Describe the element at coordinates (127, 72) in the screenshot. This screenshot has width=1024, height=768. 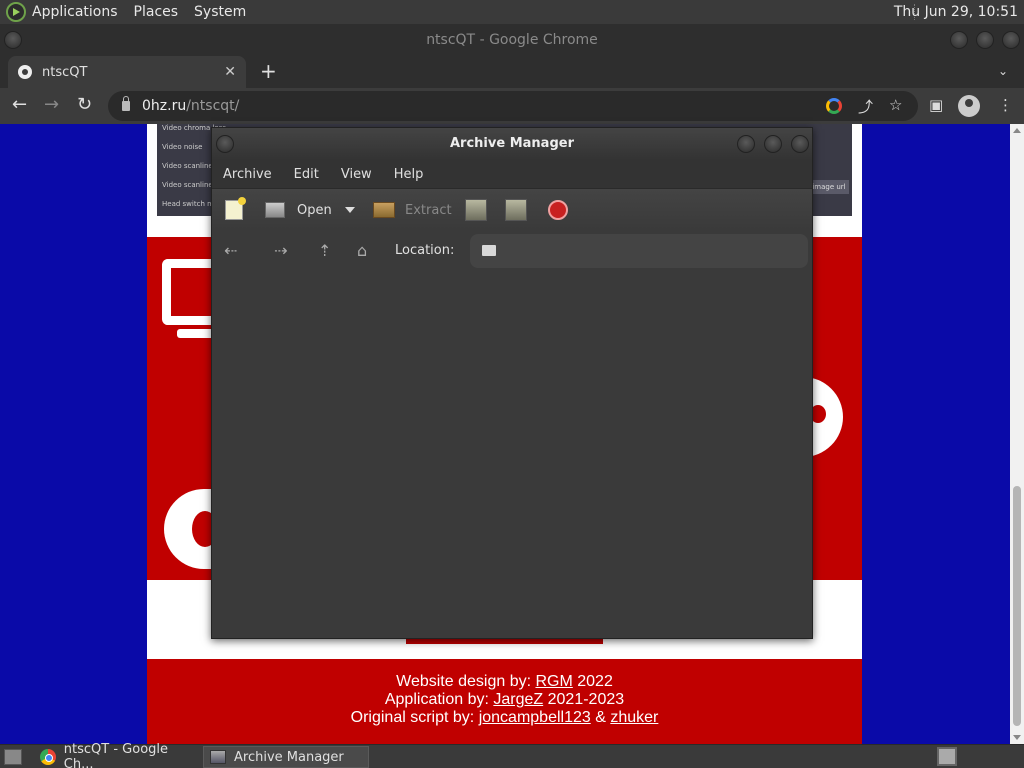
I see `tab-ntscqt: ntscQT ✕` at that location.